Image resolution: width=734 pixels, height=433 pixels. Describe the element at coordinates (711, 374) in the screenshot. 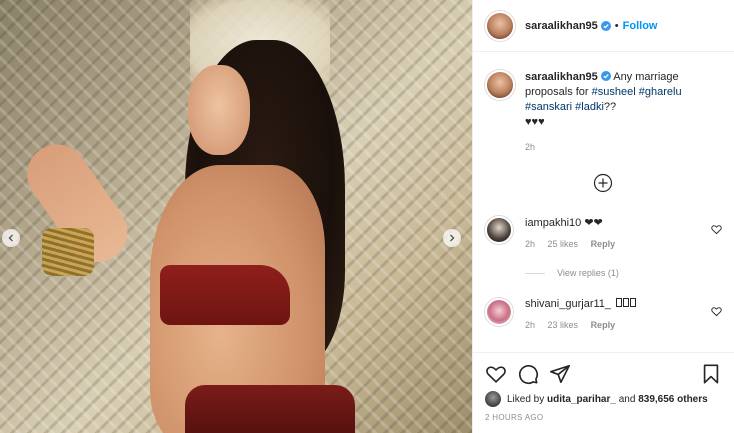

I see `bookmark-icon` at that location.